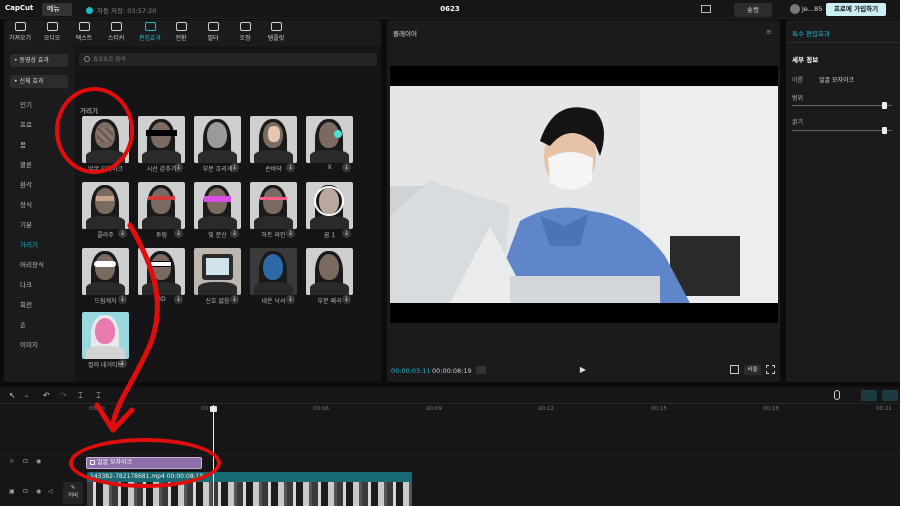  Describe the element at coordinates (26, 184) in the screenshot. I see `sidebar-item-illusion: 환각` at that location.